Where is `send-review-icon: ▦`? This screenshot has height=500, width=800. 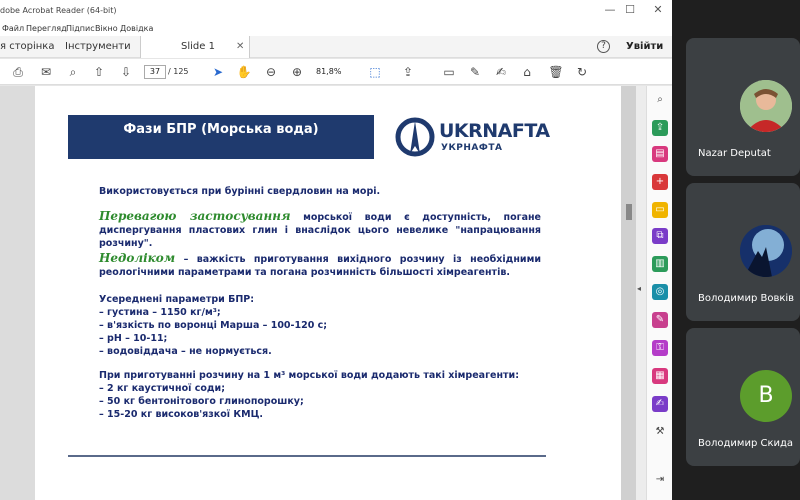
send-review-icon: ▦ is located at coordinates (660, 376).